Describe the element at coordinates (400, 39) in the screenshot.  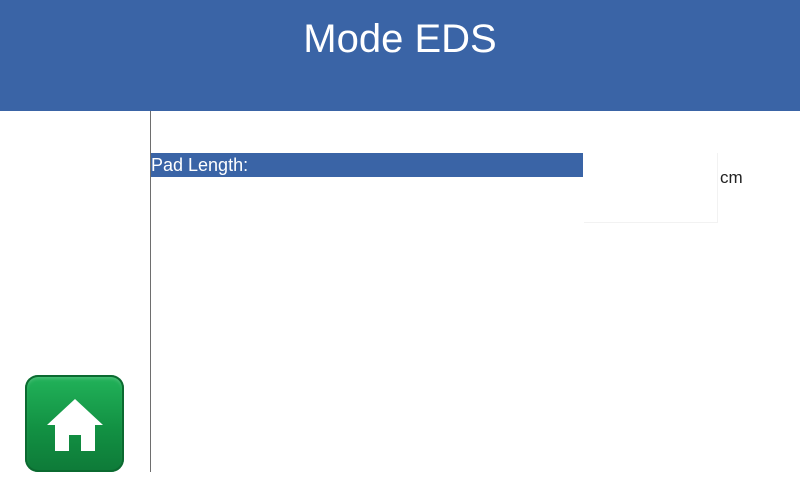
I see `page-title: Mode EDS` at that location.